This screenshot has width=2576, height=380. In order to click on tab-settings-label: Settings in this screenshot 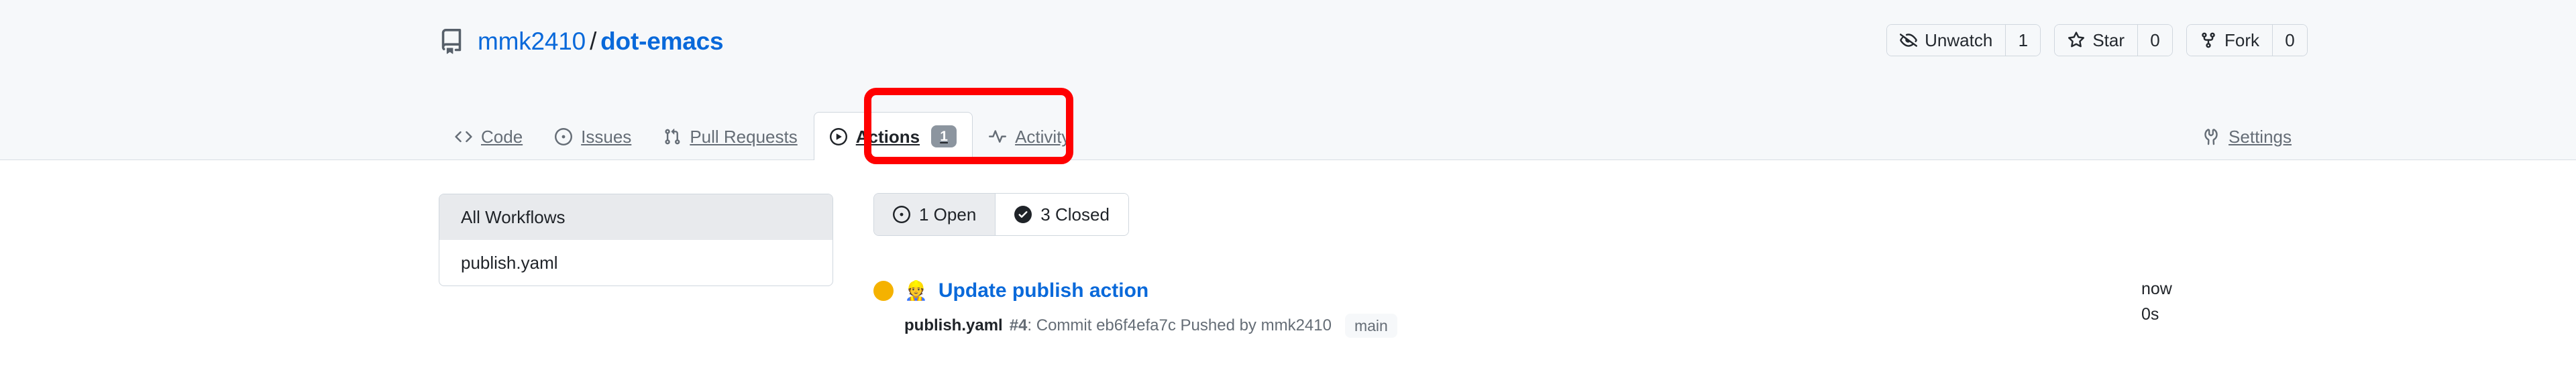, I will do `click(2260, 136)`.